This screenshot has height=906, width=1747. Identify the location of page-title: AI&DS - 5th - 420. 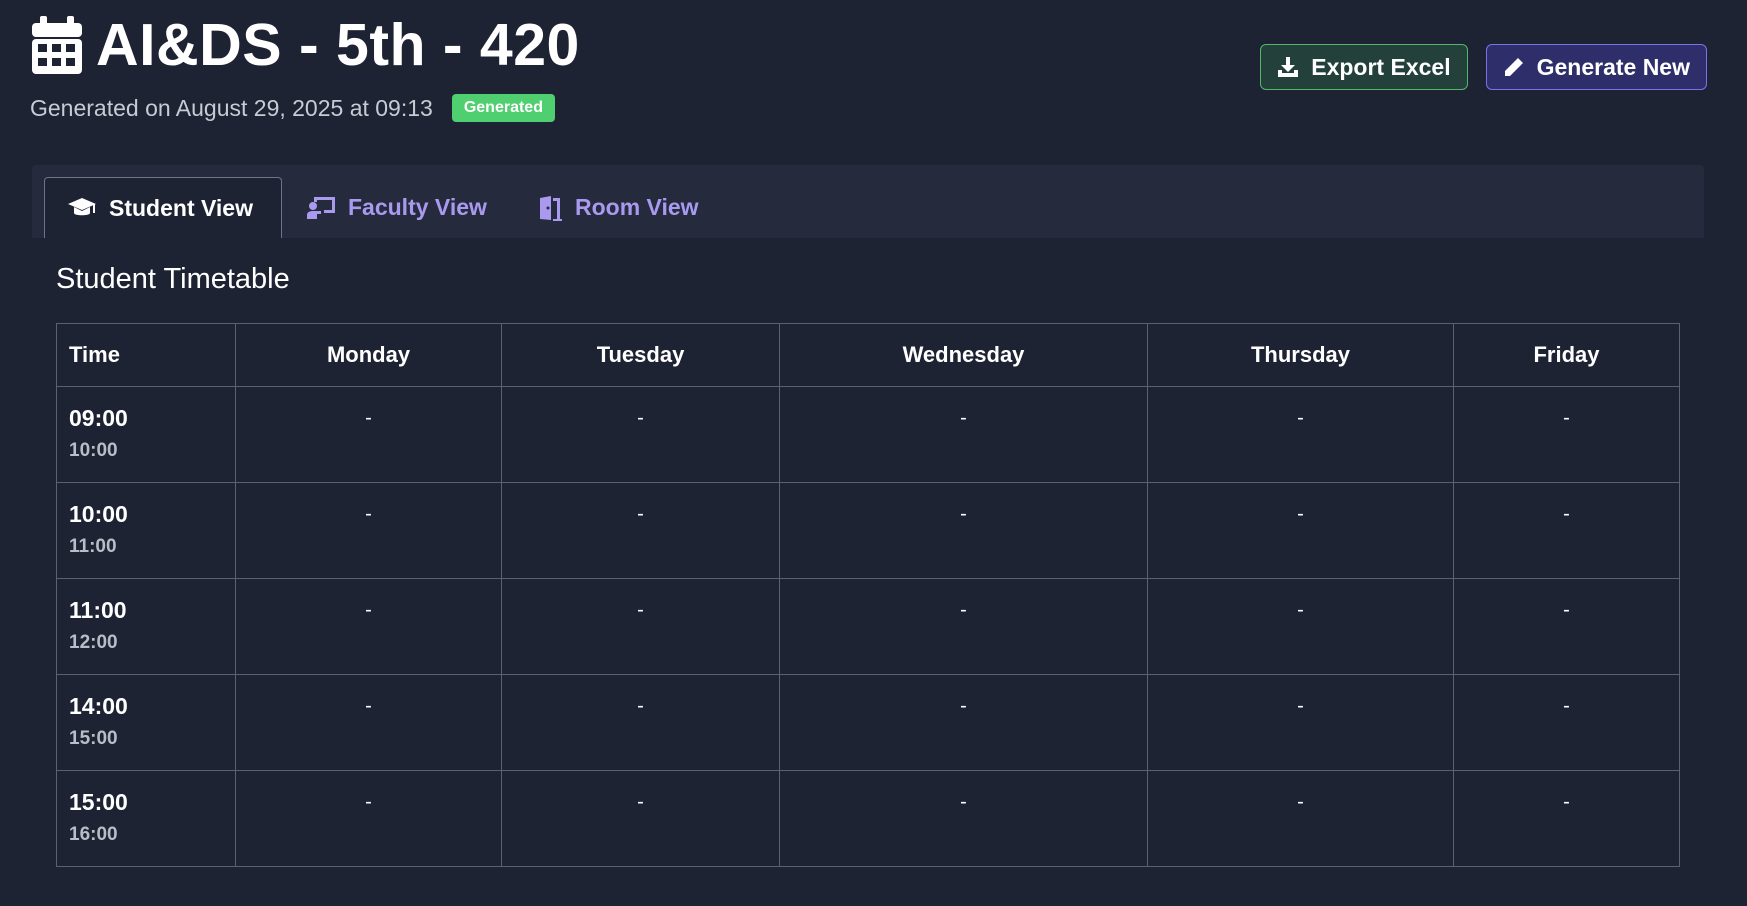
(338, 45).